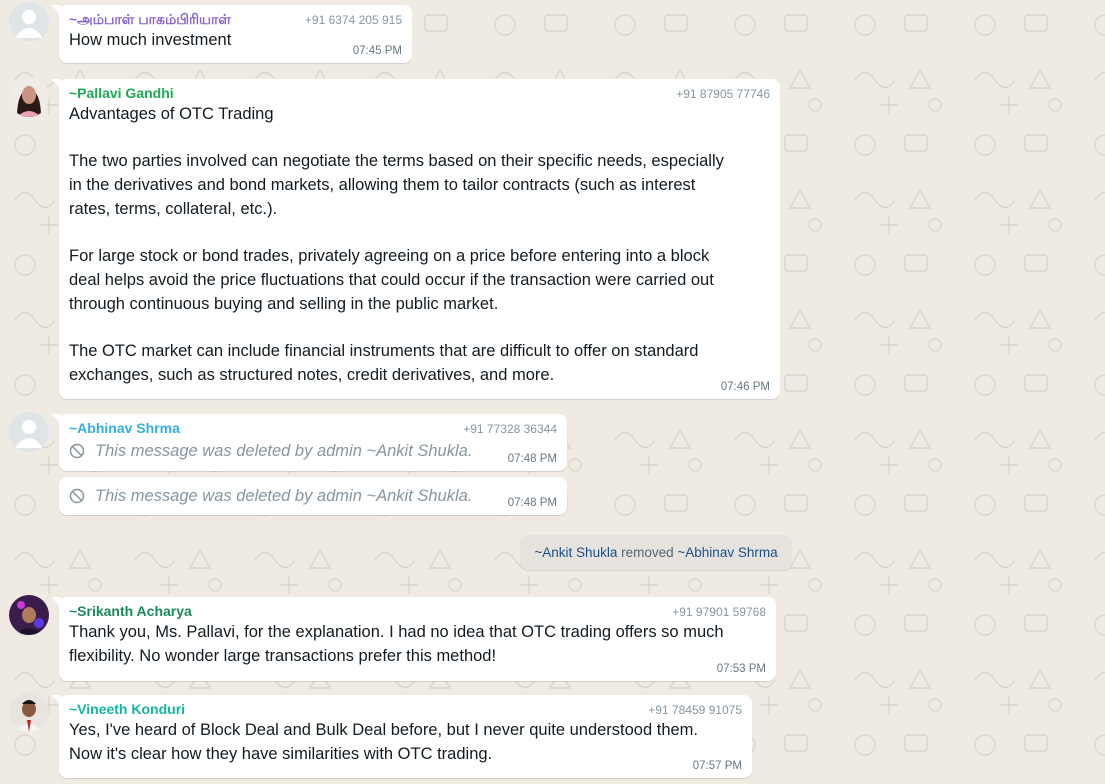 The height and width of the screenshot is (784, 1105). I want to click on system-action: removed, so click(647, 552).